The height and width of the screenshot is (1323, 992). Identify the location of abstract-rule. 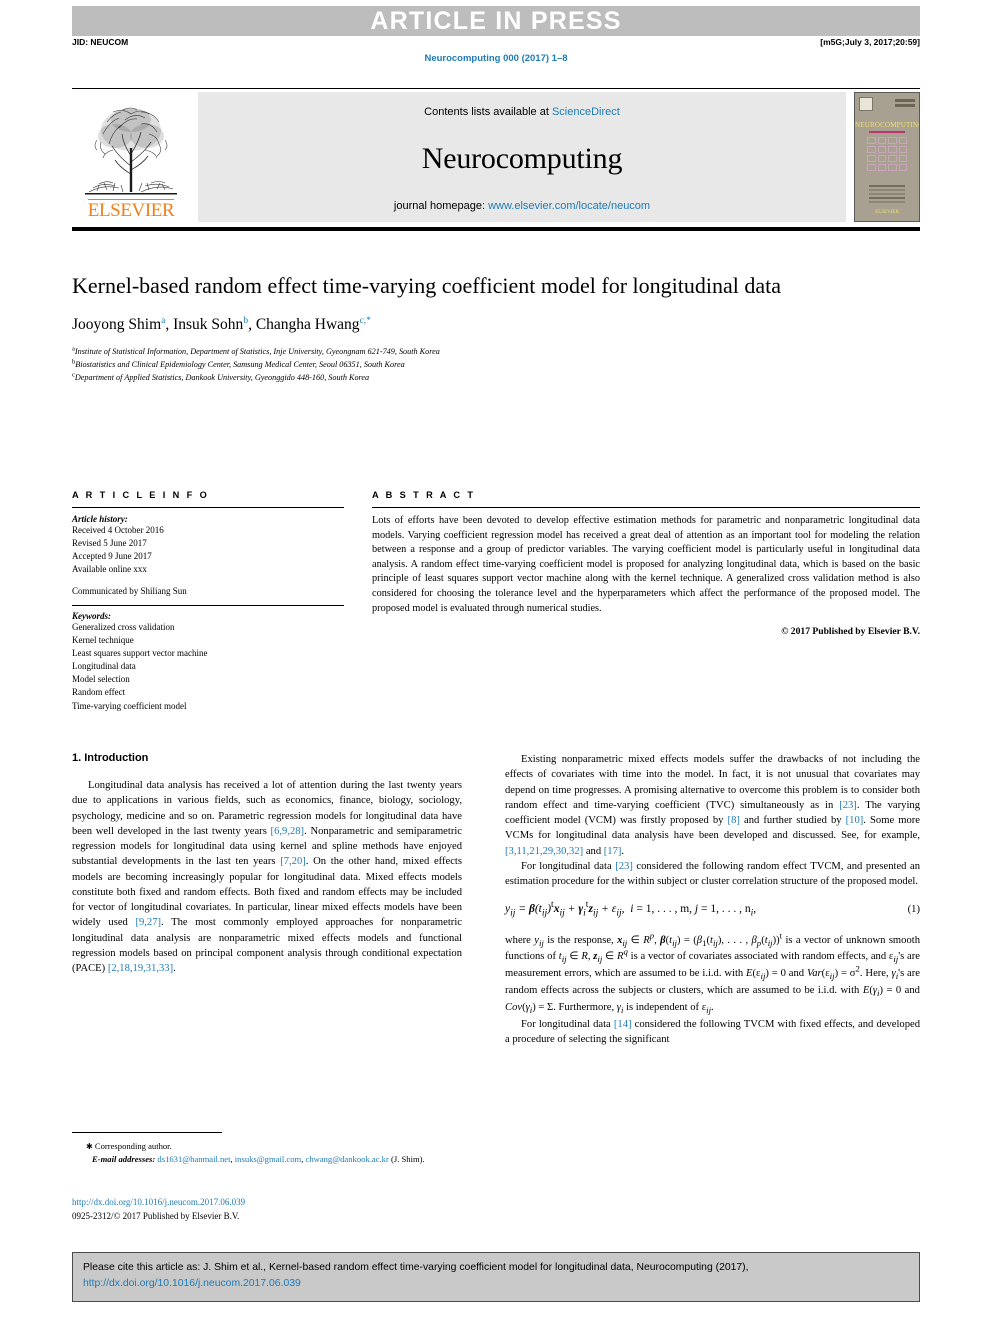
(646, 507).